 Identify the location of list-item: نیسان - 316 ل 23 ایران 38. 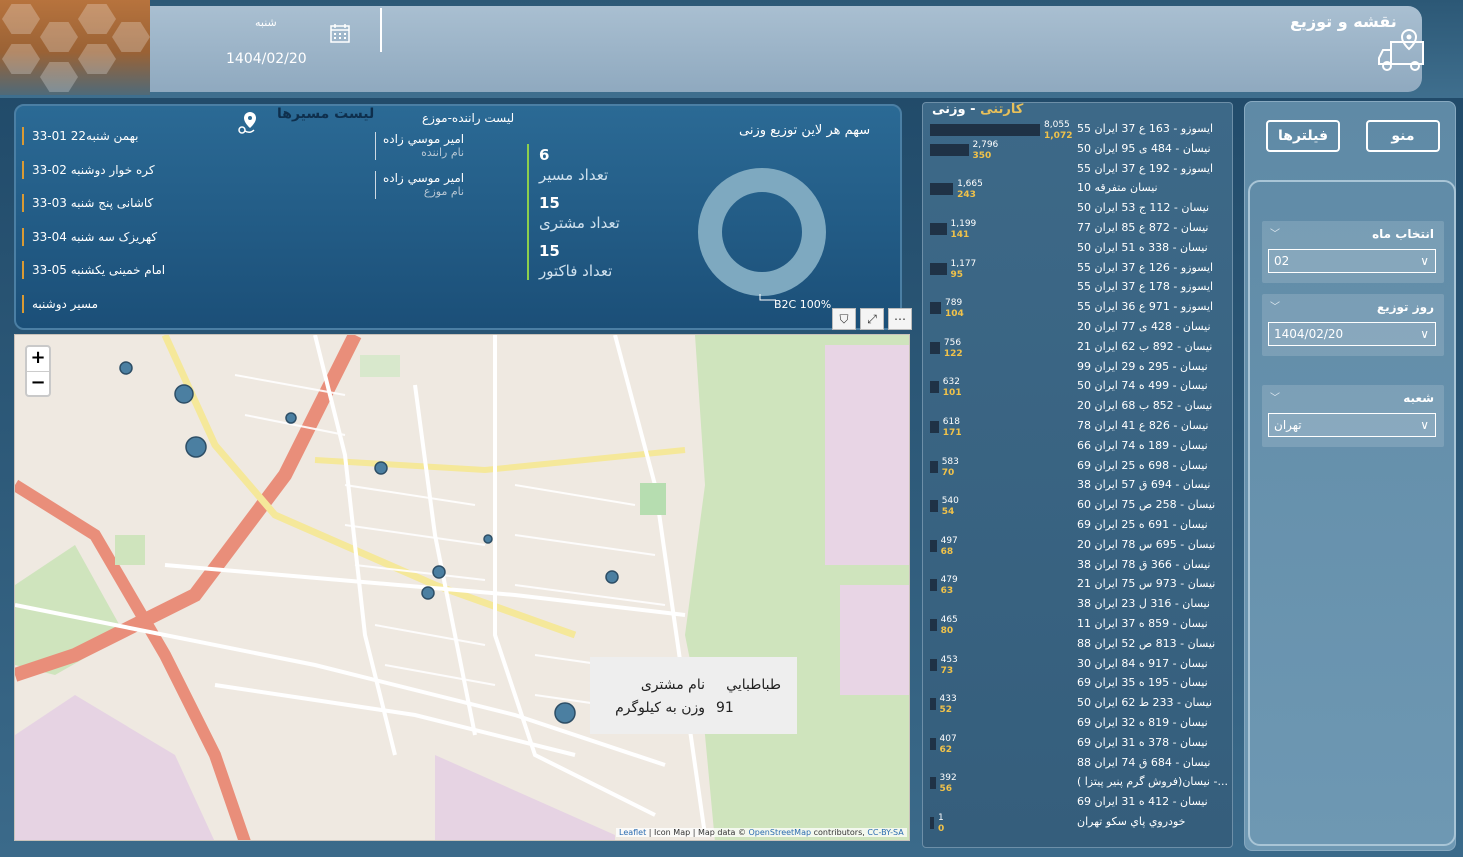
(1078, 607).